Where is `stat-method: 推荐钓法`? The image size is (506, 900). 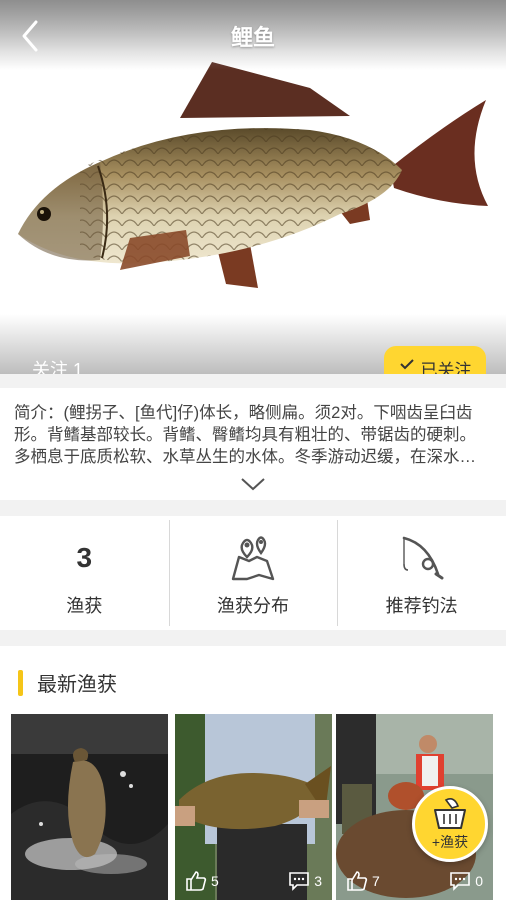
stat-method: 推荐钓法 is located at coordinates (421, 573).